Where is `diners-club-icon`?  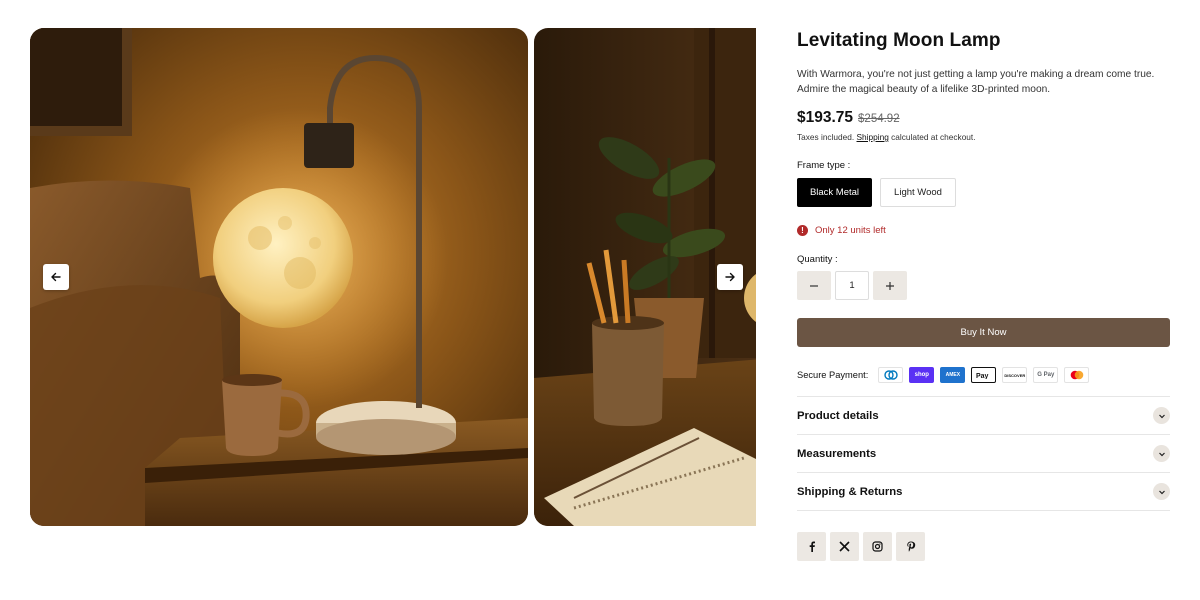 diners-club-icon is located at coordinates (891, 375).